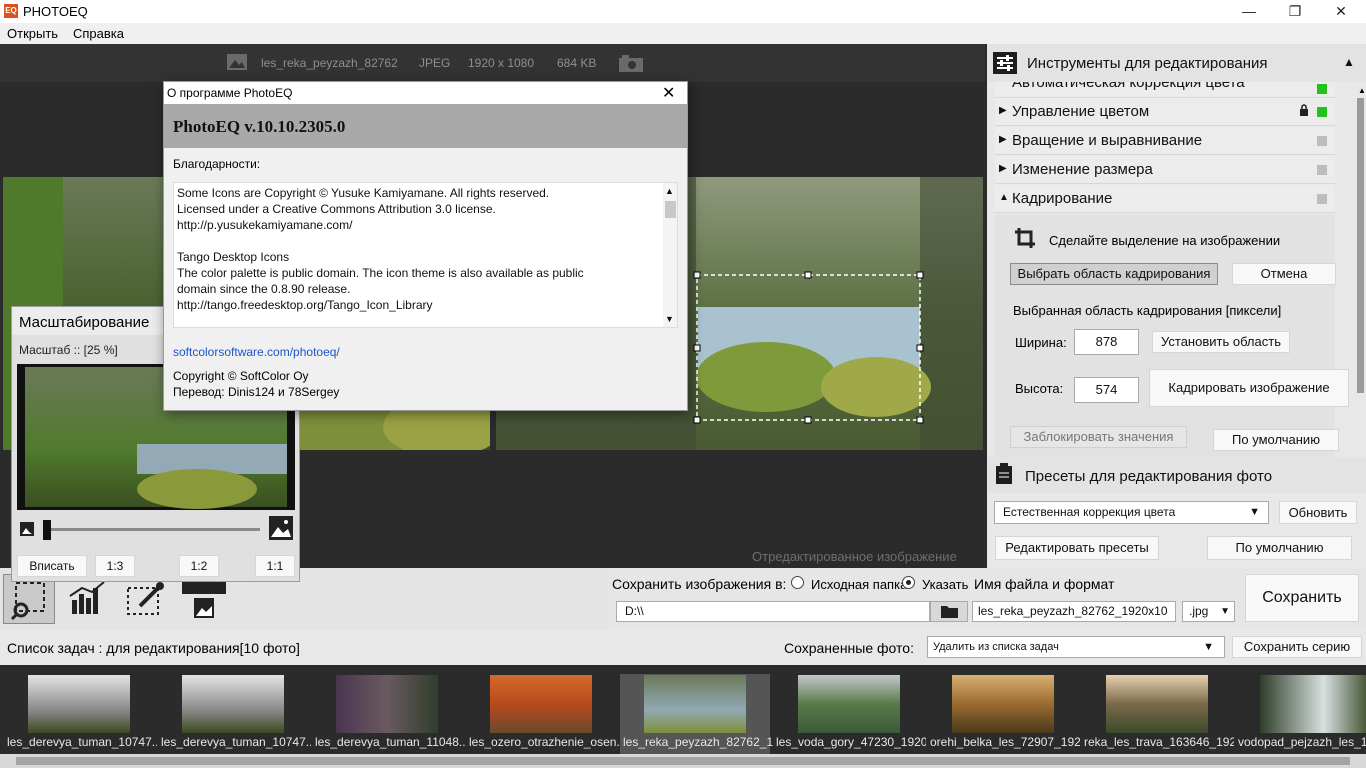 This screenshot has height=768, width=1366. I want to click on thumbnail-scrollbar, so click(683, 761).